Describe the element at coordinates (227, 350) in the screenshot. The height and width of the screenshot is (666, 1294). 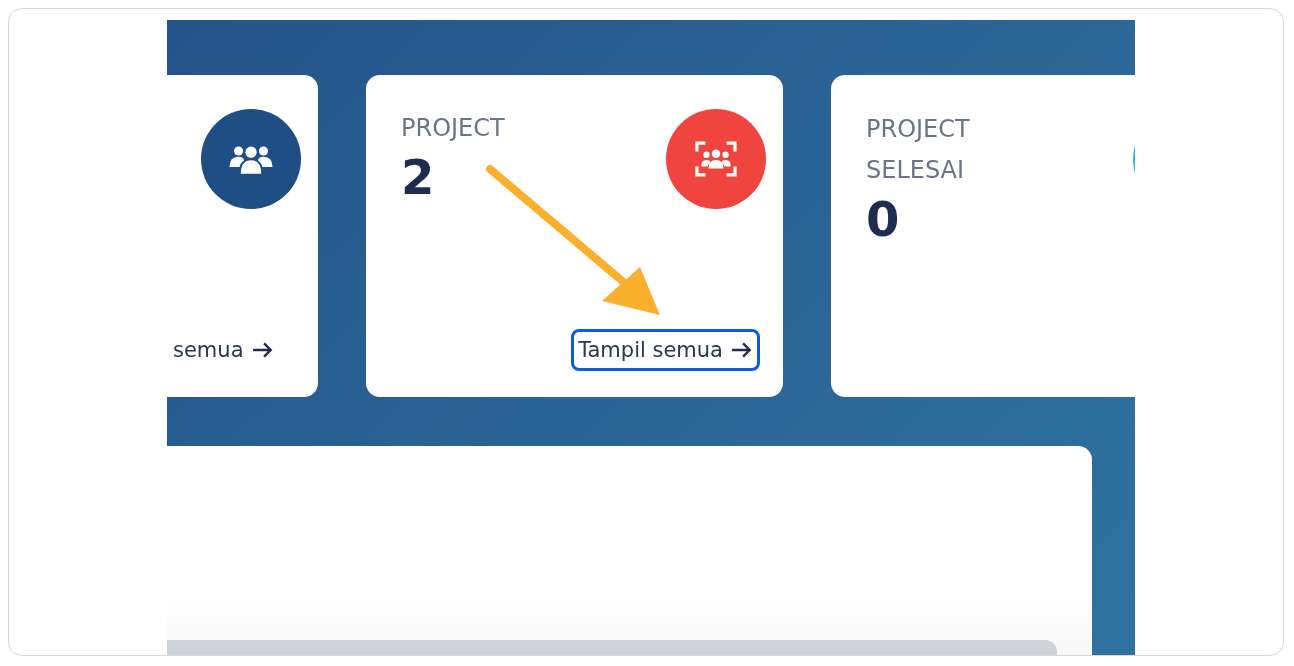
I see `show-all-link: semua` at that location.